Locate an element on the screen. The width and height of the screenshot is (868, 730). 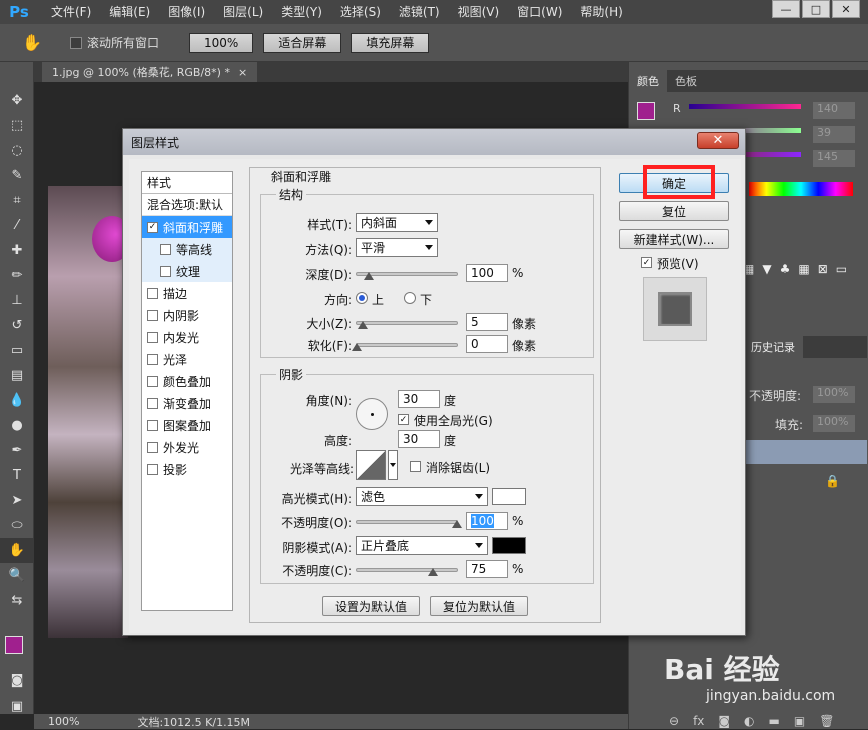
tab-history: 历史记录 is located at coordinates (773, 347).